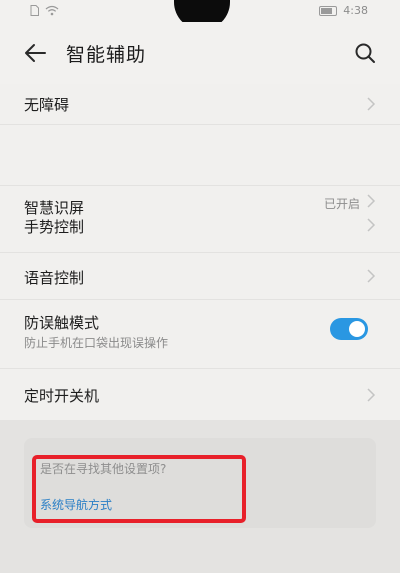 This screenshot has width=400, height=573. What do you see at coordinates (200, 334) in the screenshot?
I see `list-item-anti-touch-mode: 防误触模式 防止手机在口袋出现误操作` at bounding box center [200, 334].